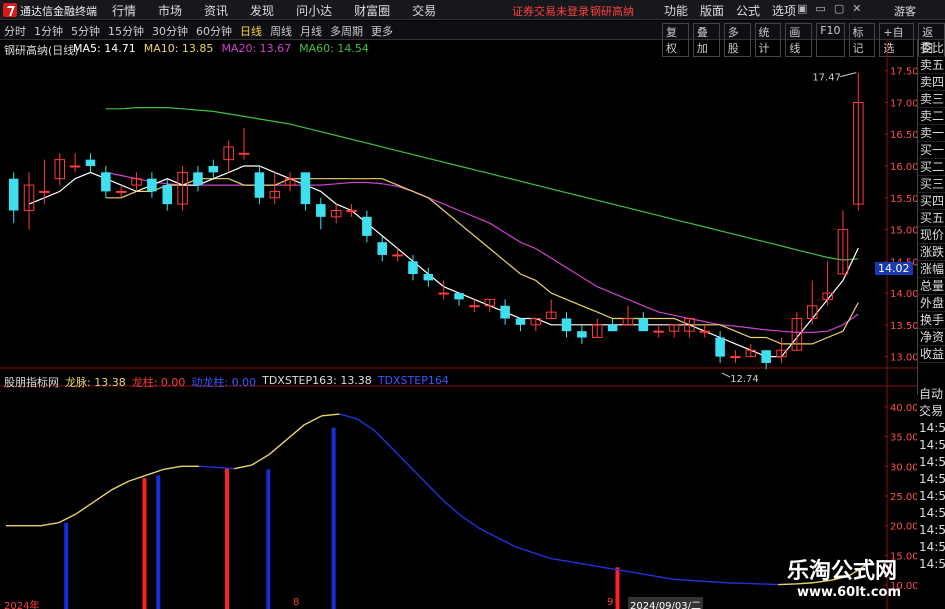  I want to click on low-price-label: 12.74, so click(744, 379).